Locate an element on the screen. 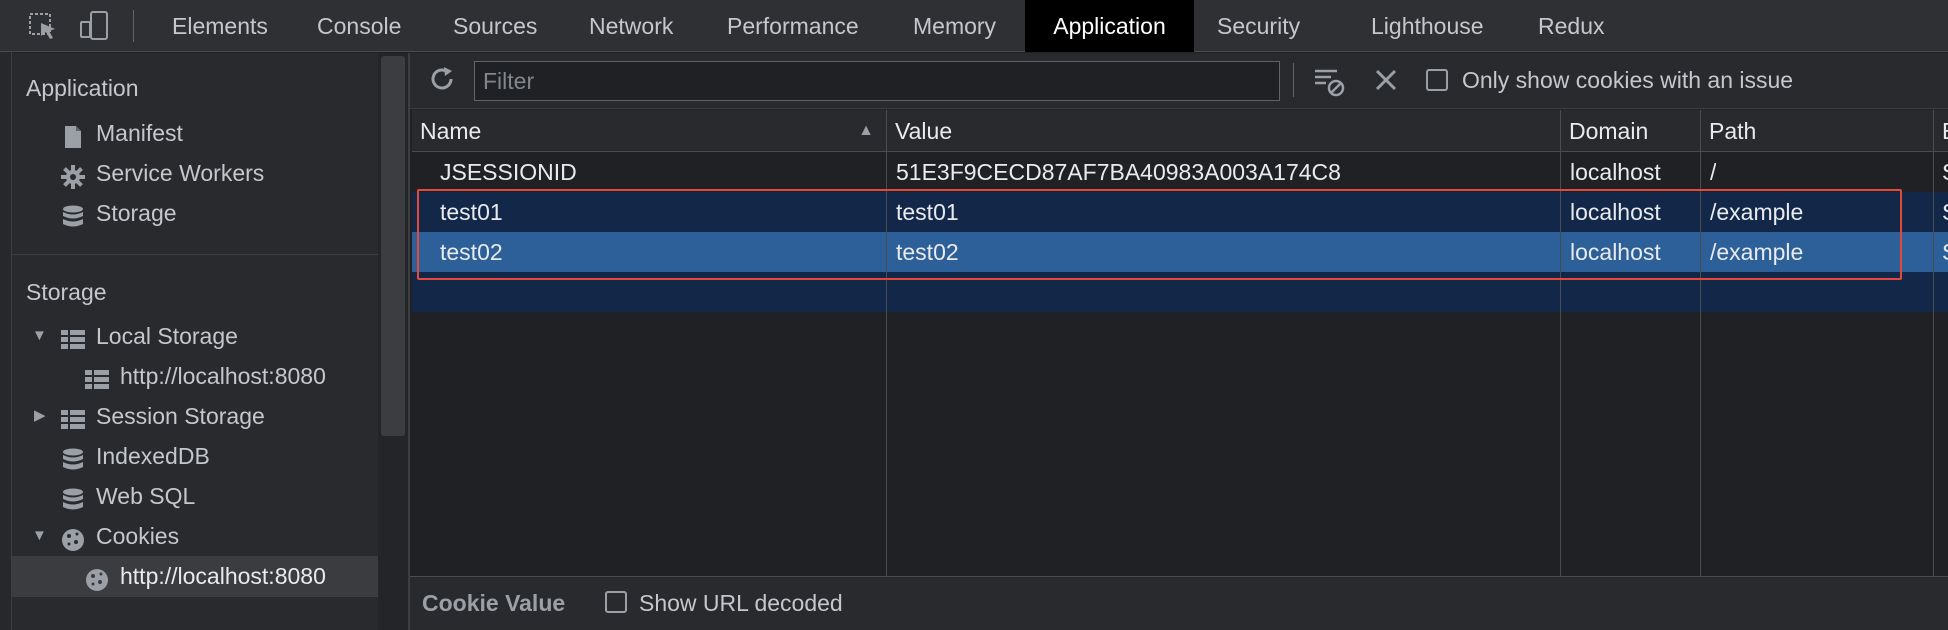 The width and height of the screenshot is (1948, 630). document-icon is located at coordinates (73, 134).